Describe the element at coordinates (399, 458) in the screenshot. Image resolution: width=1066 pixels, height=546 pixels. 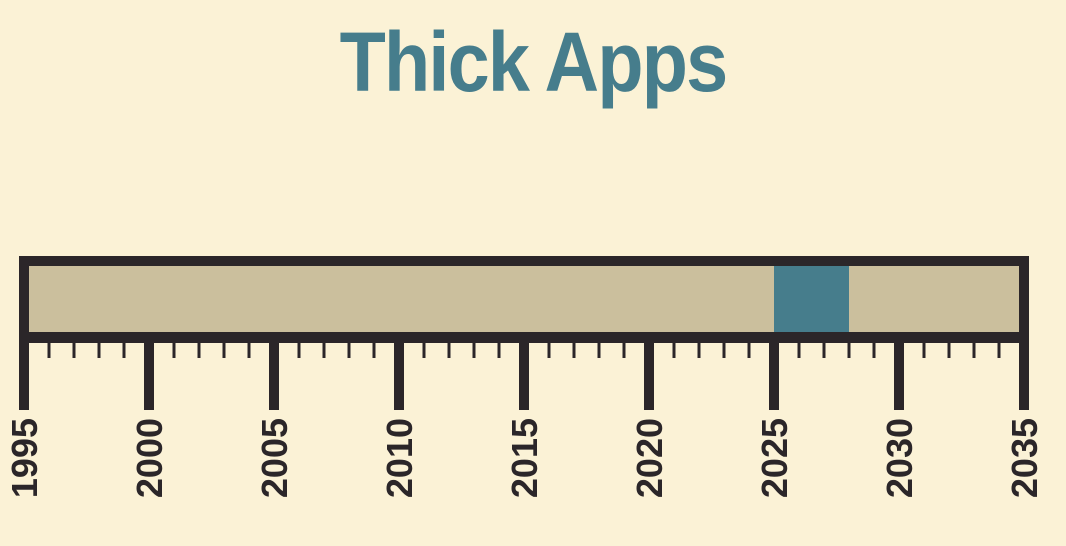
I see `tick-label: 2010` at that location.